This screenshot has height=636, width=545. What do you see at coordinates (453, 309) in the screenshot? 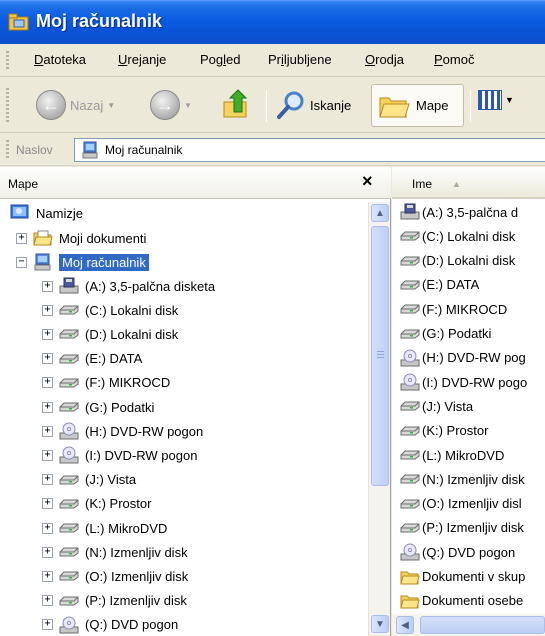
I see `file-list-item: (F:) MIKROCD` at bounding box center [453, 309].